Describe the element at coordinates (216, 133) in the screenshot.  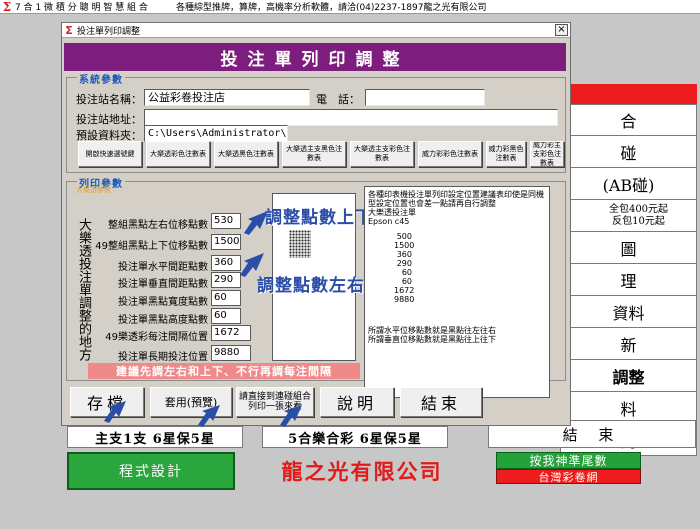
I see `folder-input: C:\Users\Administrator\Des` at that location.